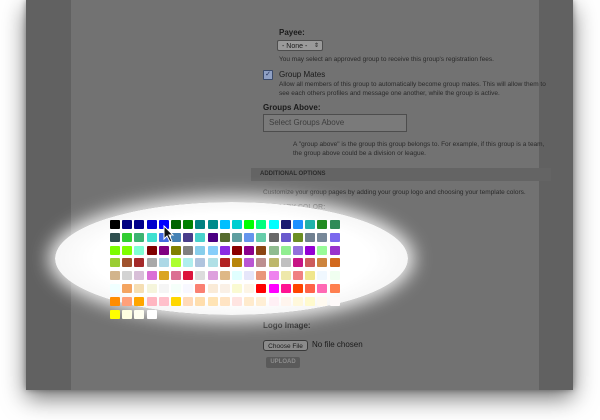 The image size is (600, 420). Describe the element at coordinates (300, 45) in the screenshot. I see `payee-select: - None - ⇕` at that location.